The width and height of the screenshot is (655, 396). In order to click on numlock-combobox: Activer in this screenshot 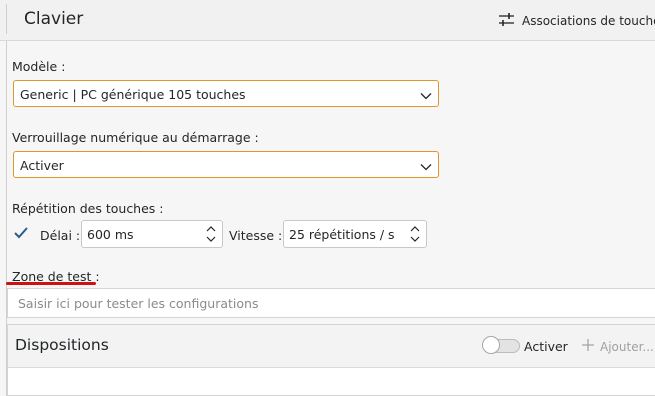, I will do `click(226, 164)`.